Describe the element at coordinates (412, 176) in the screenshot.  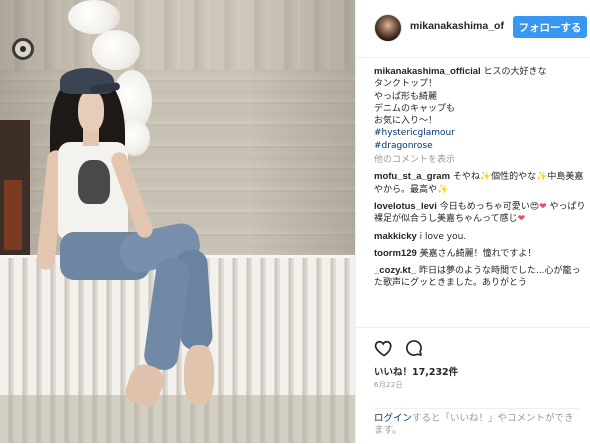
I see `comment-username: mofu_st_a_gram` at that location.